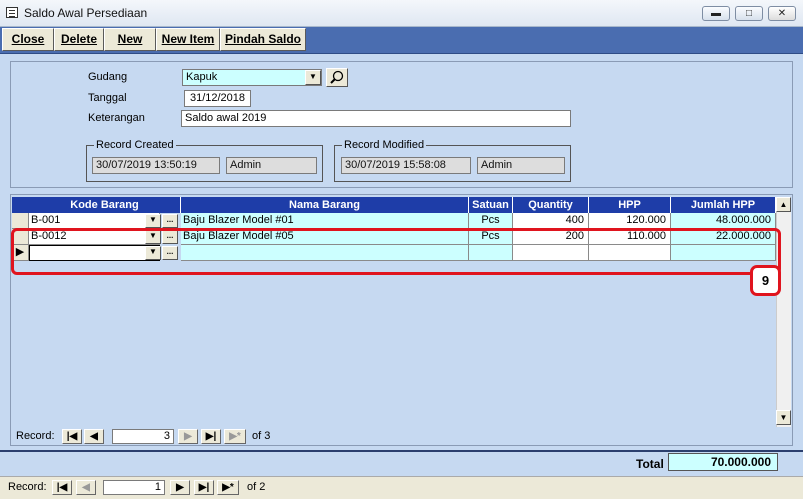  What do you see at coordinates (723, 221) in the screenshot?
I see `cell-jumlah-hpp: 48.000.000` at bounding box center [723, 221].